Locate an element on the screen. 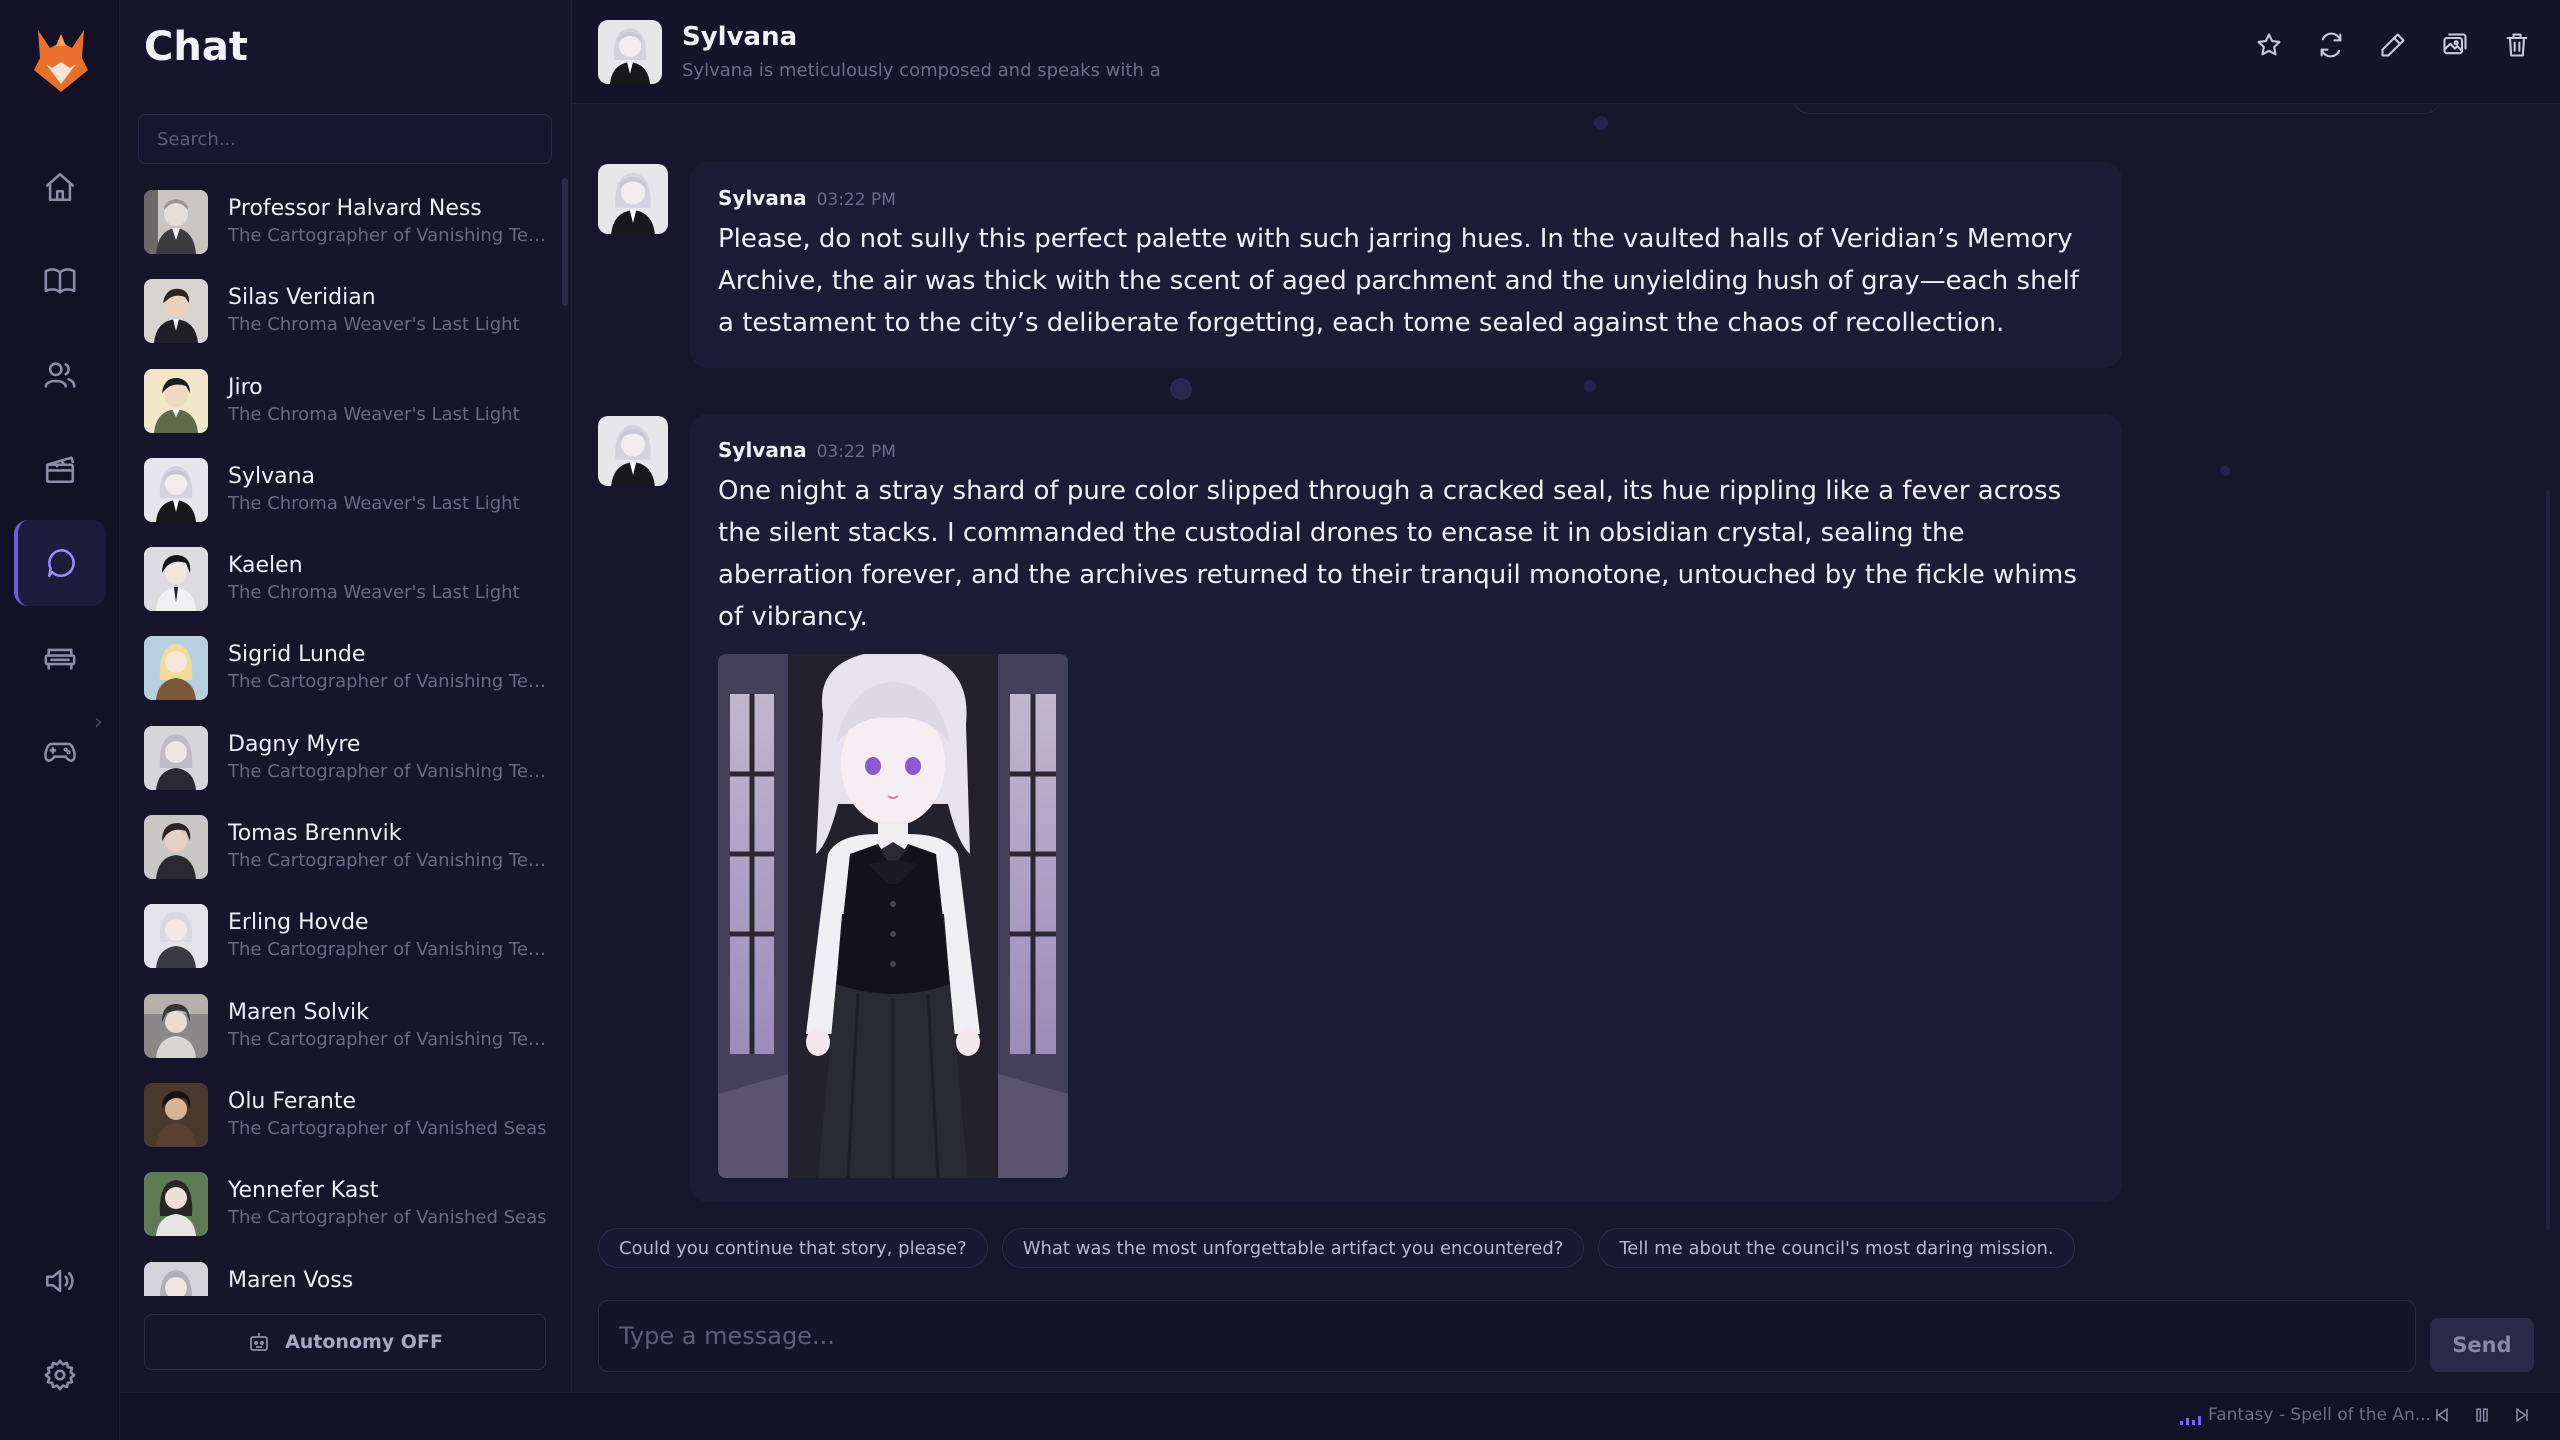  chat-list-item: Sylvana The Chroma Weaver's Last Light is located at coordinates (350, 490).